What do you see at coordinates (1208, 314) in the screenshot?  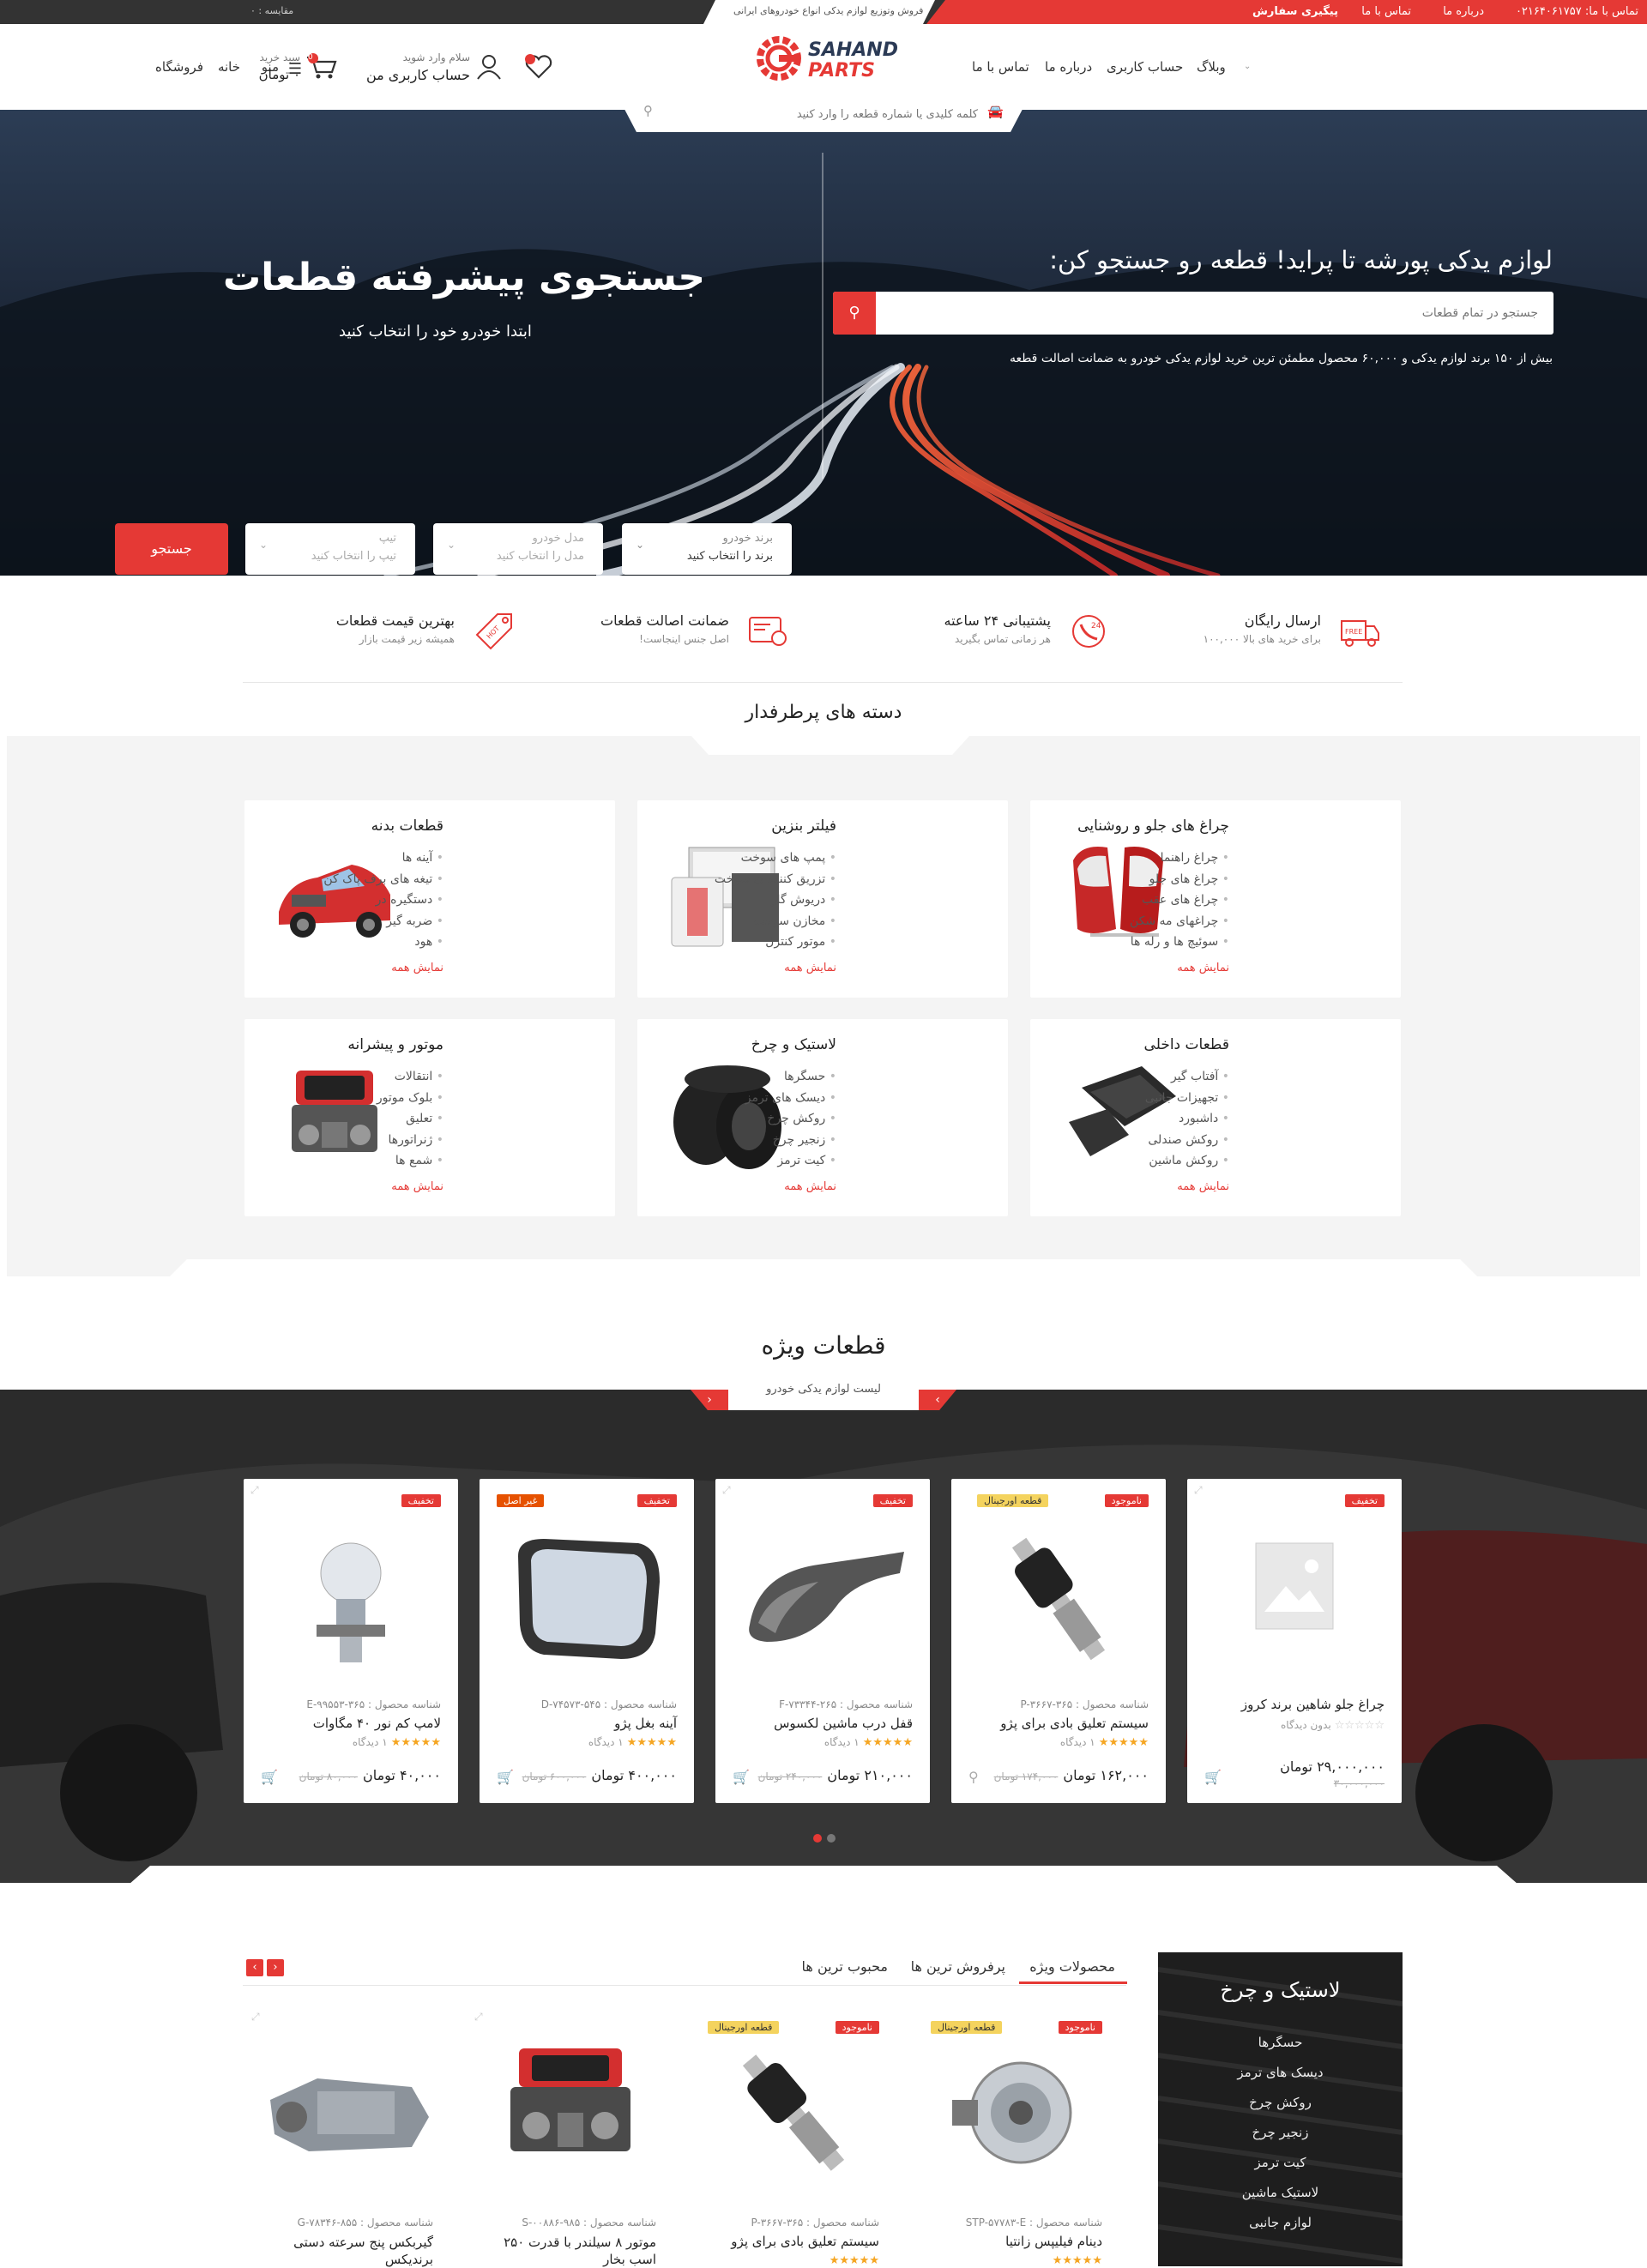 I see `hero-search-input` at bounding box center [1208, 314].